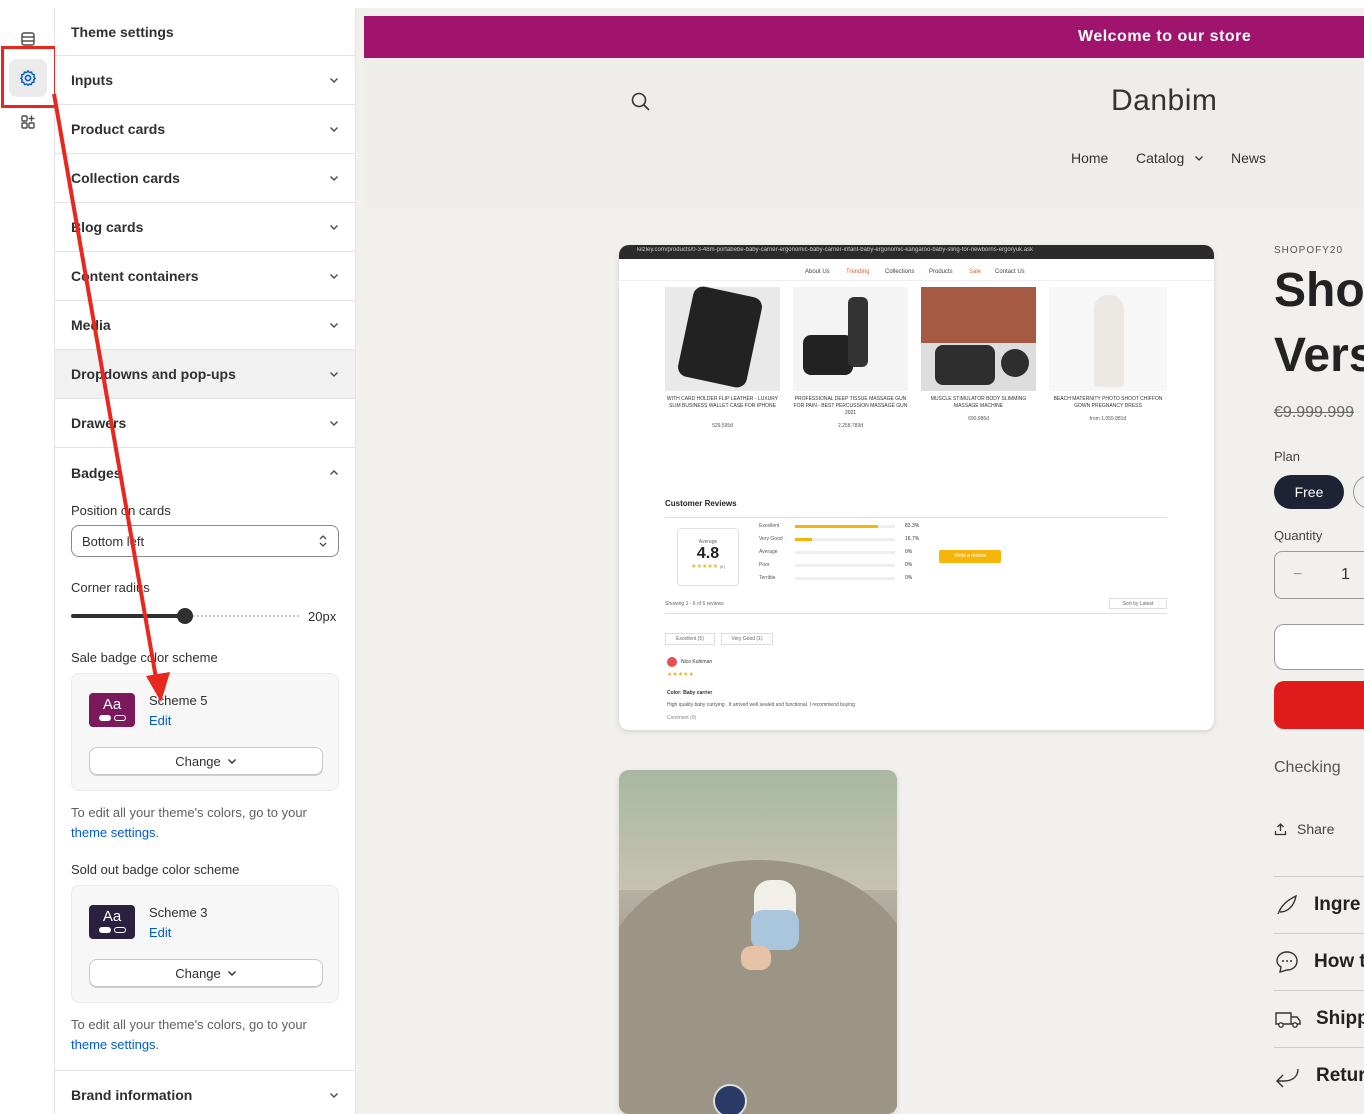 The width and height of the screenshot is (1364, 1114). I want to click on product-thumb-maternity-dress, so click(1108, 339).